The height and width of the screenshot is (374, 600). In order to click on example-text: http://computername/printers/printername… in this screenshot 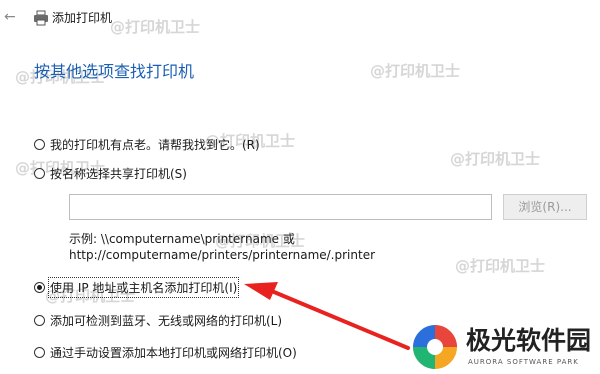, I will do `click(222, 255)`.